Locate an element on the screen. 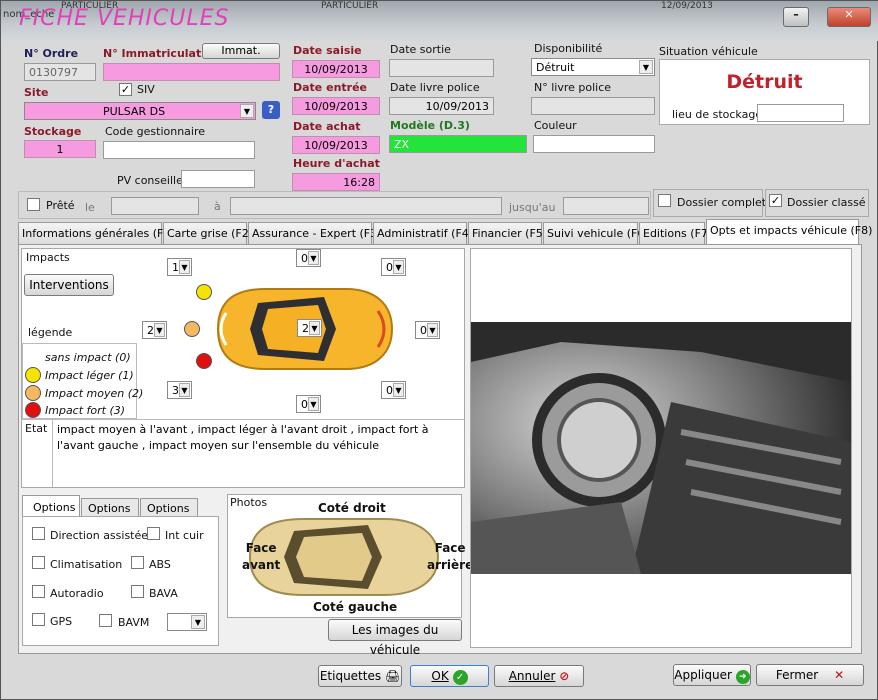 This screenshot has height=700, width=878. apply-arrow-icon: ➜ is located at coordinates (742, 677).